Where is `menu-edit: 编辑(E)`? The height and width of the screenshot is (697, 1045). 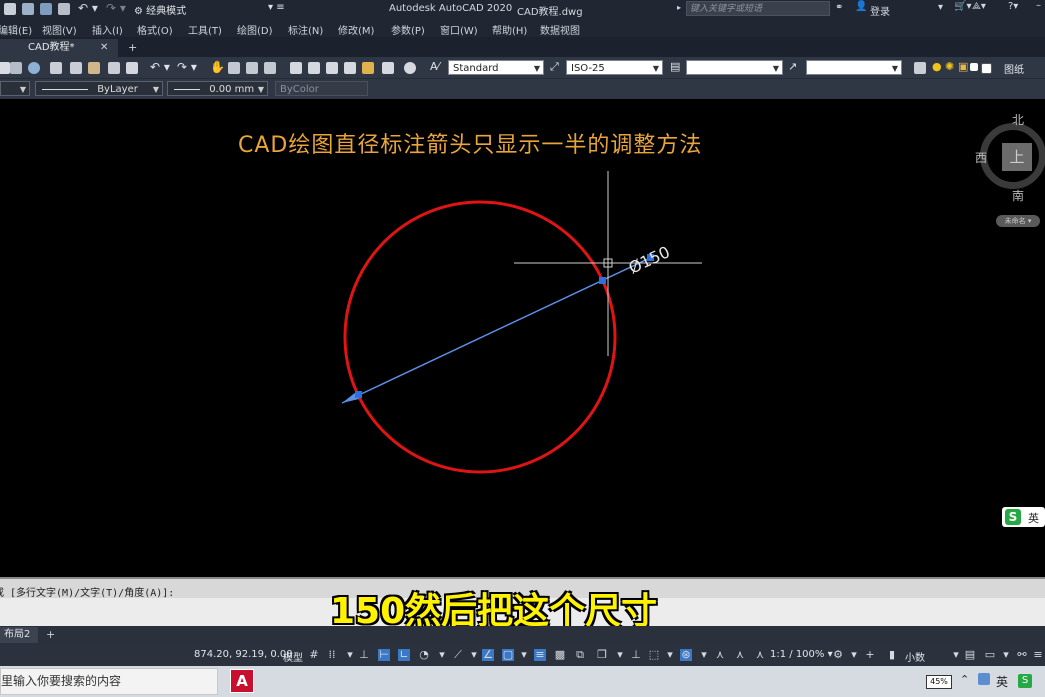 menu-edit: 编辑(E) is located at coordinates (16, 29).